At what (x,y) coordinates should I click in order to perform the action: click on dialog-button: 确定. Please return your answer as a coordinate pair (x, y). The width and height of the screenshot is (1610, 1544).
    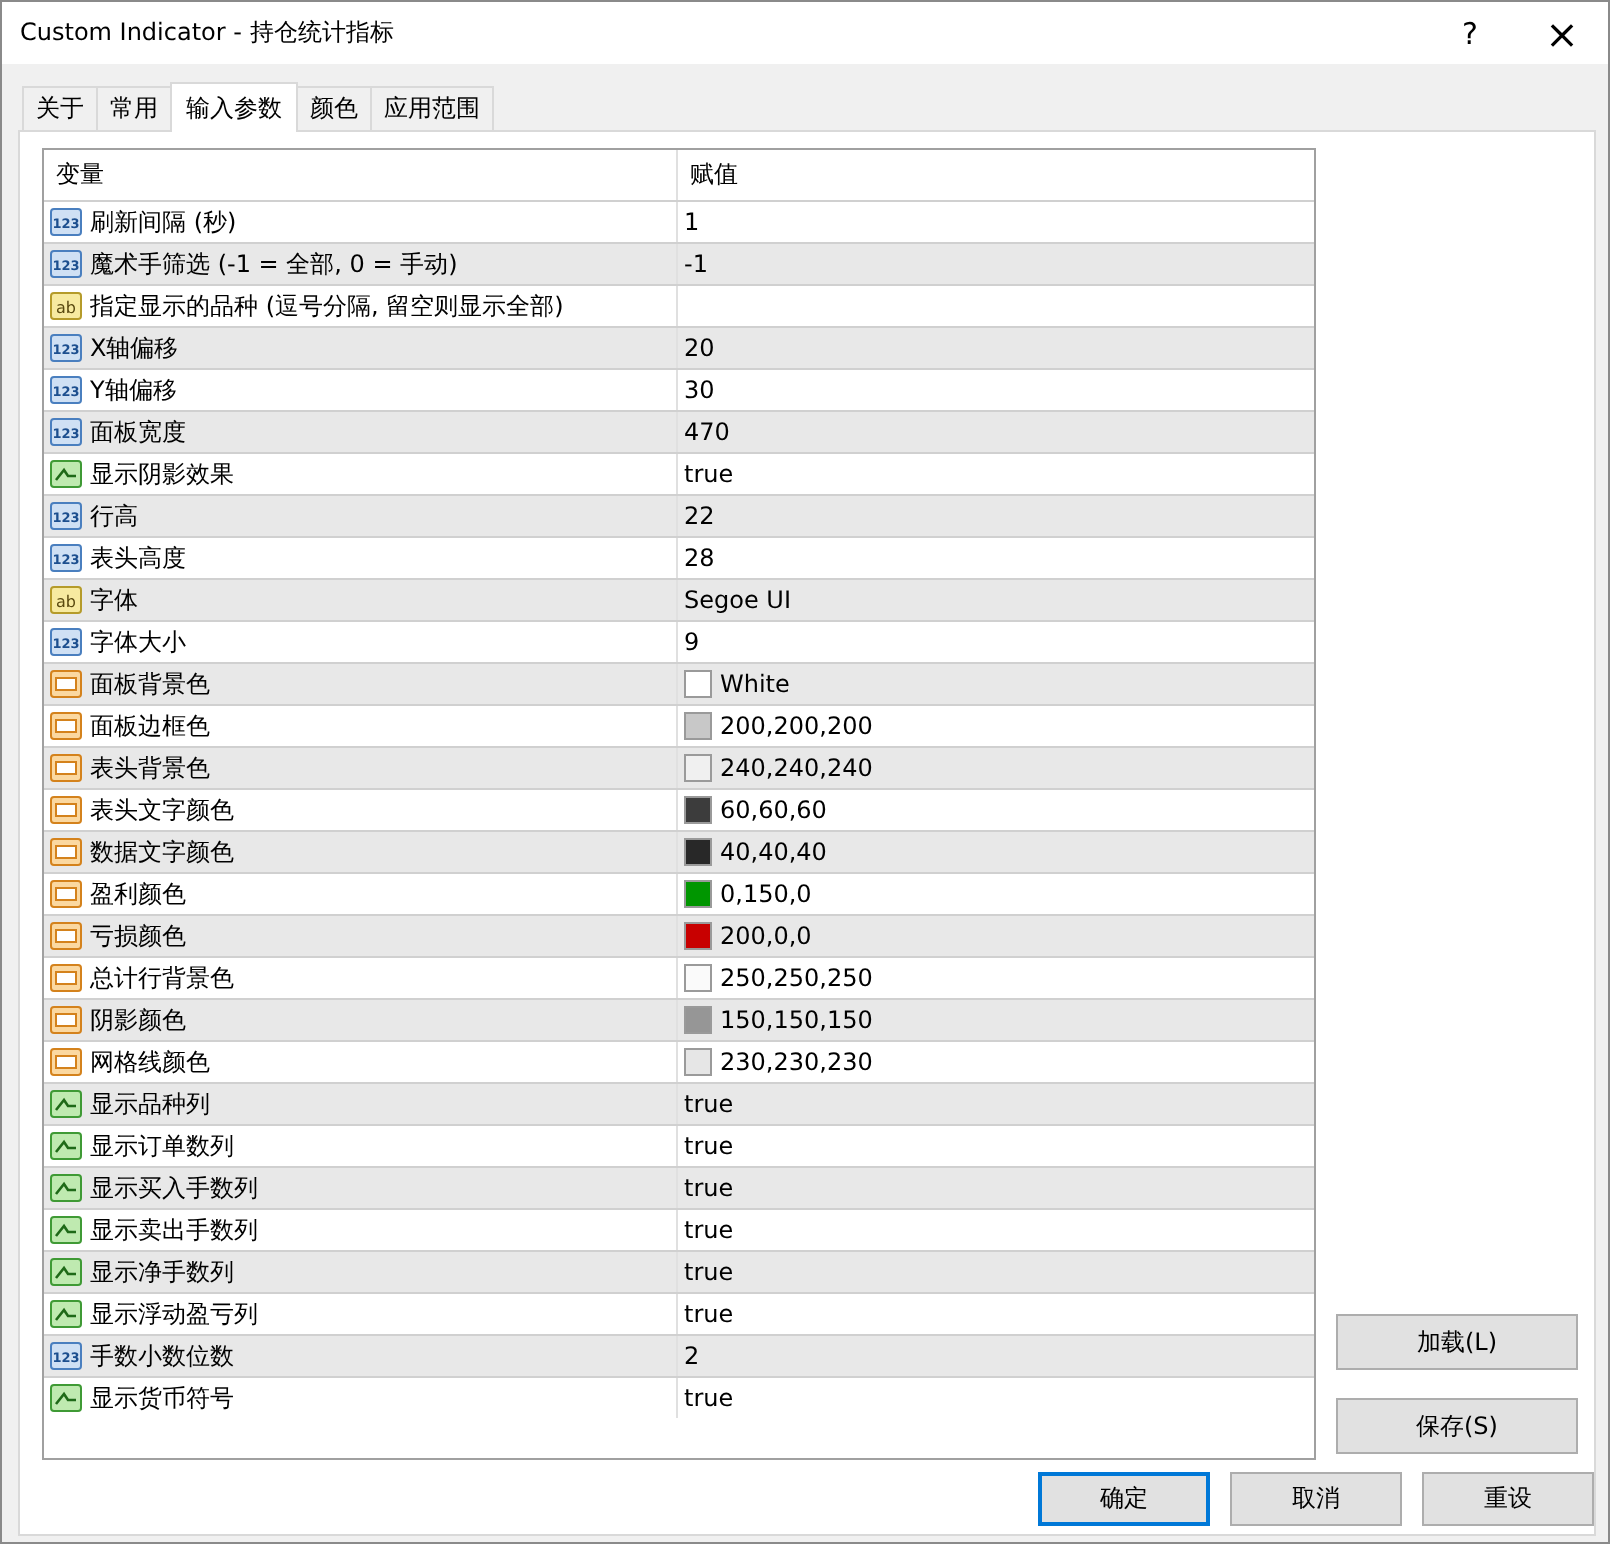
    Looking at the image, I should click on (1124, 1499).